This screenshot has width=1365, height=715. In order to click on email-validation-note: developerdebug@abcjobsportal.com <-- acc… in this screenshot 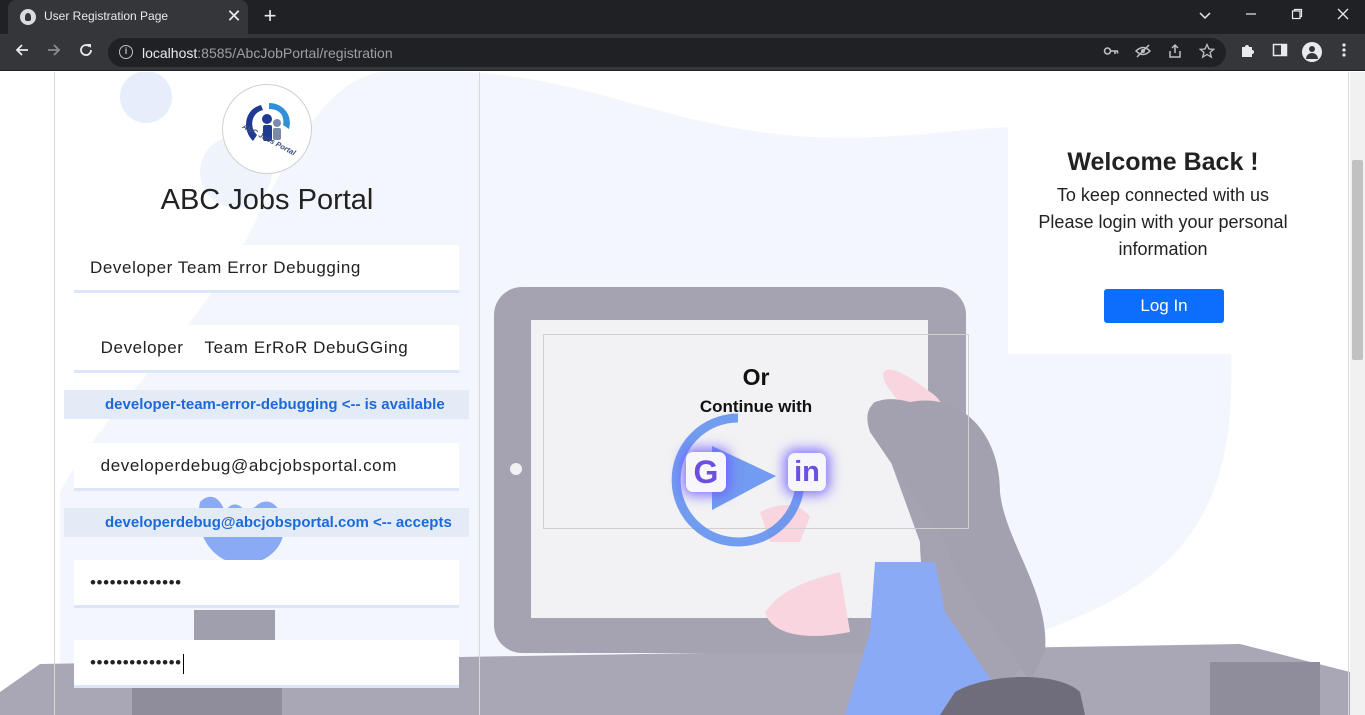, I will do `click(266, 522)`.